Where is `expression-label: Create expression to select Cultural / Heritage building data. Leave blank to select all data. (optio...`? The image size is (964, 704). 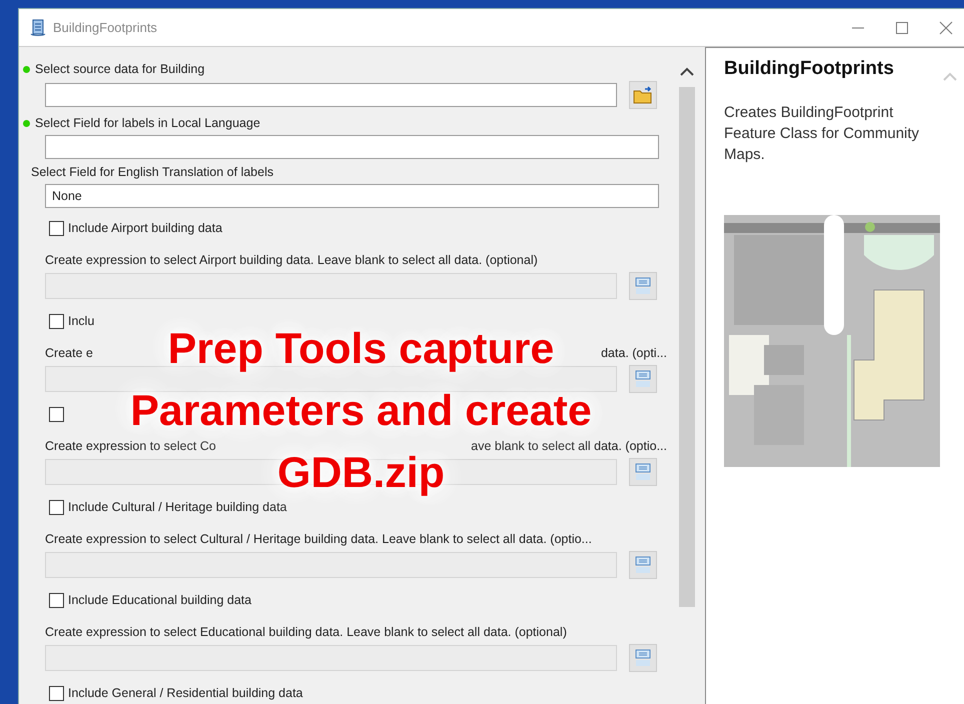 expression-label: Create expression to select Cultural / Heritage building data. Leave blank to select all data. (optio... is located at coordinates (318, 539).